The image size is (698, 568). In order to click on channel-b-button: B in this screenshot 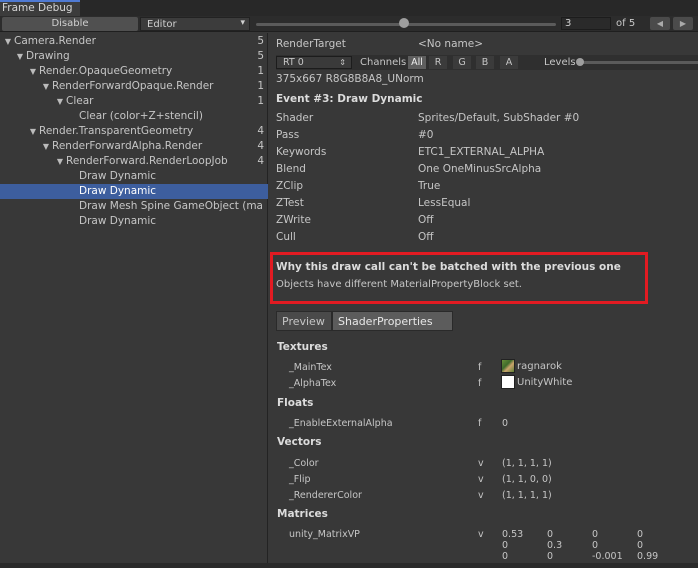, I will do `click(485, 62)`.